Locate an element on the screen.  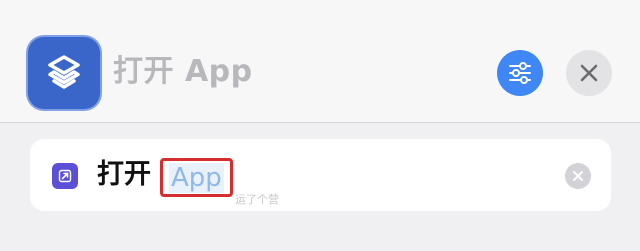
open-app-action-icon is located at coordinates (65, 176).